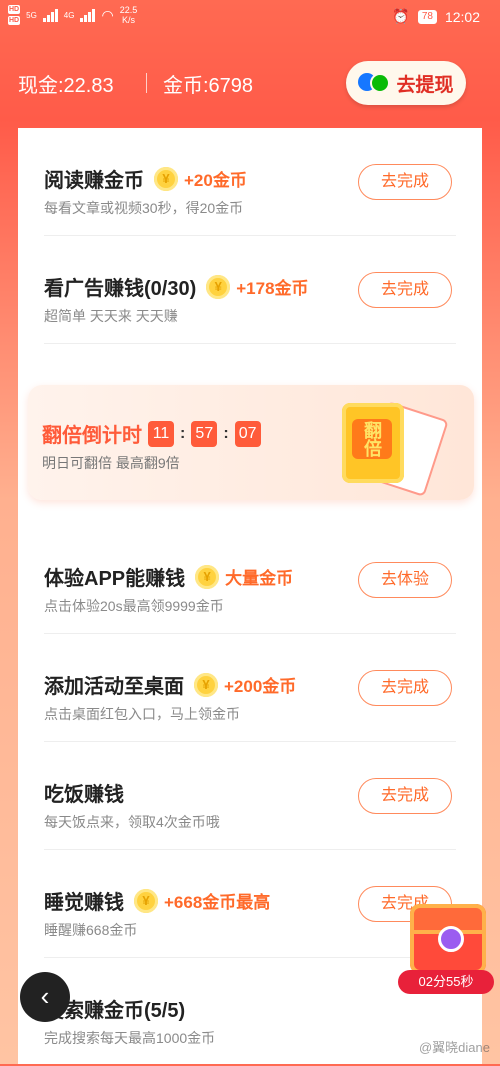  I want to click on network-type-1: 5G, so click(31, 15).